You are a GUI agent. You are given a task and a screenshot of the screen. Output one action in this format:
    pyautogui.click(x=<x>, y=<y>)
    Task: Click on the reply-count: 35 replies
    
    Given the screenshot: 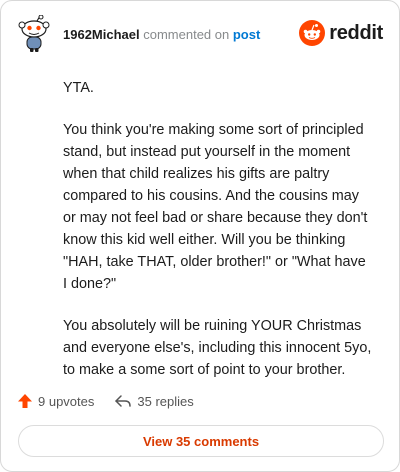 What is the action you would take?
    pyautogui.click(x=165, y=401)
    